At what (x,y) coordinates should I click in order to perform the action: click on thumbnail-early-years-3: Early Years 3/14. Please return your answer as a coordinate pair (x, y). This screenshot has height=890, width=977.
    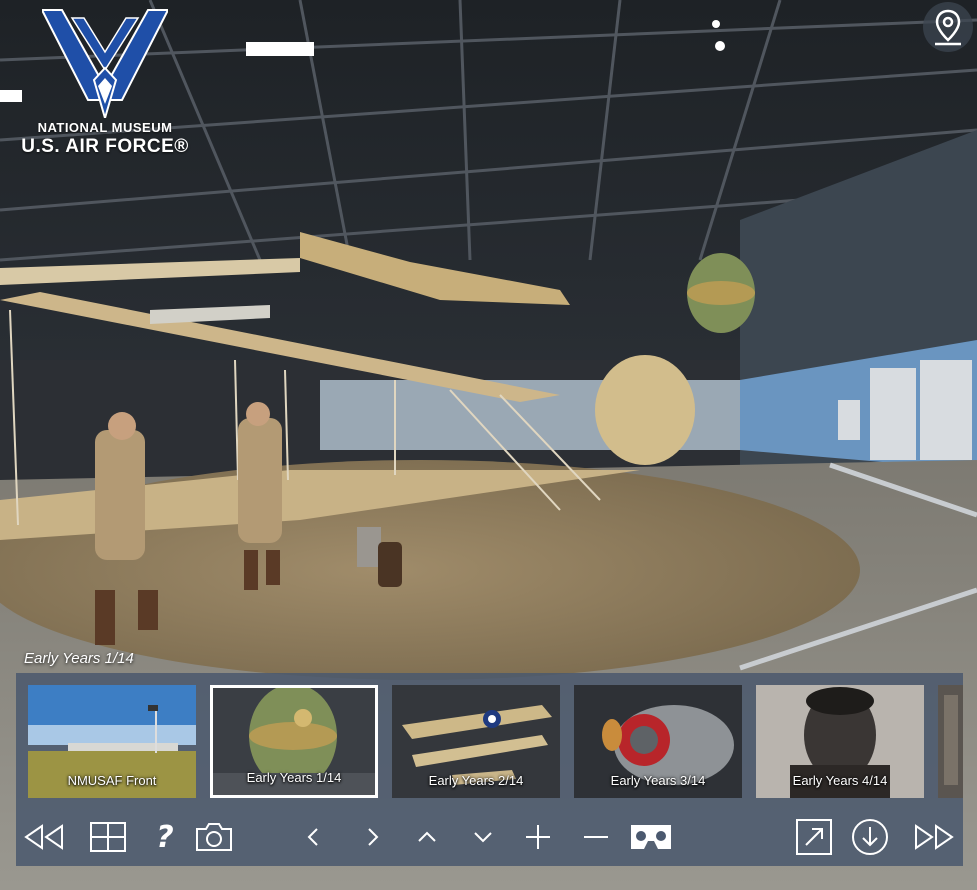
    Looking at the image, I should click on (658, 741).